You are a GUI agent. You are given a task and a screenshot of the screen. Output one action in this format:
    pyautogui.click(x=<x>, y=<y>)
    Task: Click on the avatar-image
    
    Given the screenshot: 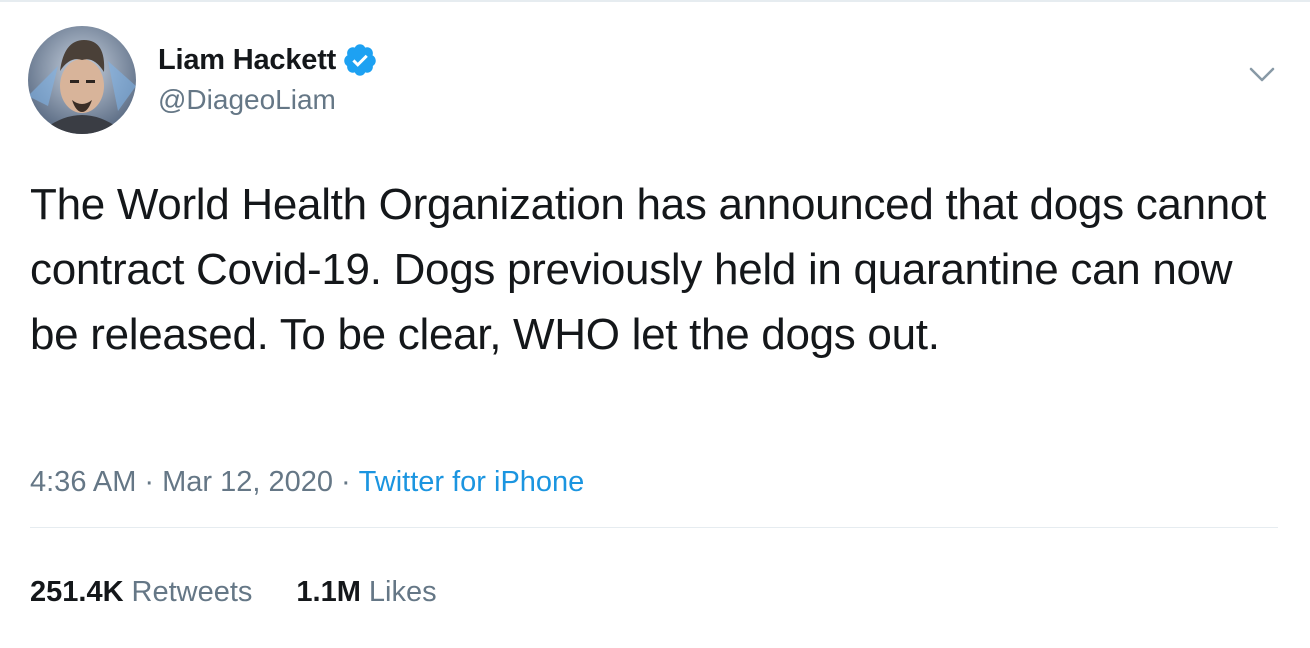 What is the action you would take?
    pyautogui.click(x=82, y=80)
    